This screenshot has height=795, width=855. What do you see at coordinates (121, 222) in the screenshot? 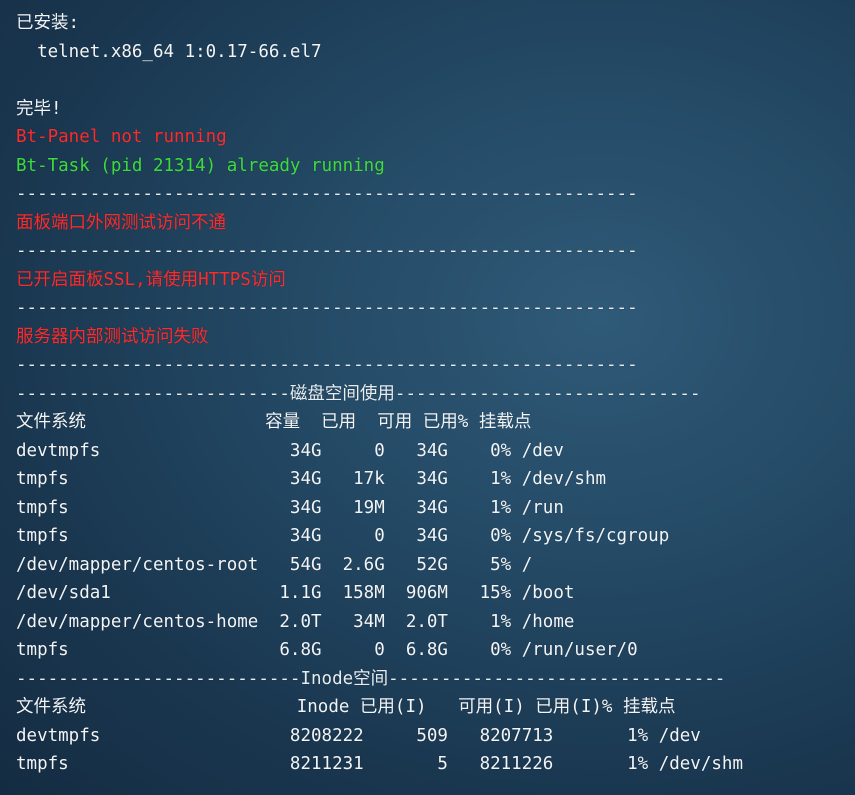
I see `terminal-line-external-test-fail: 面板端口外网测试访问不通` at bounding box center [121, 222].